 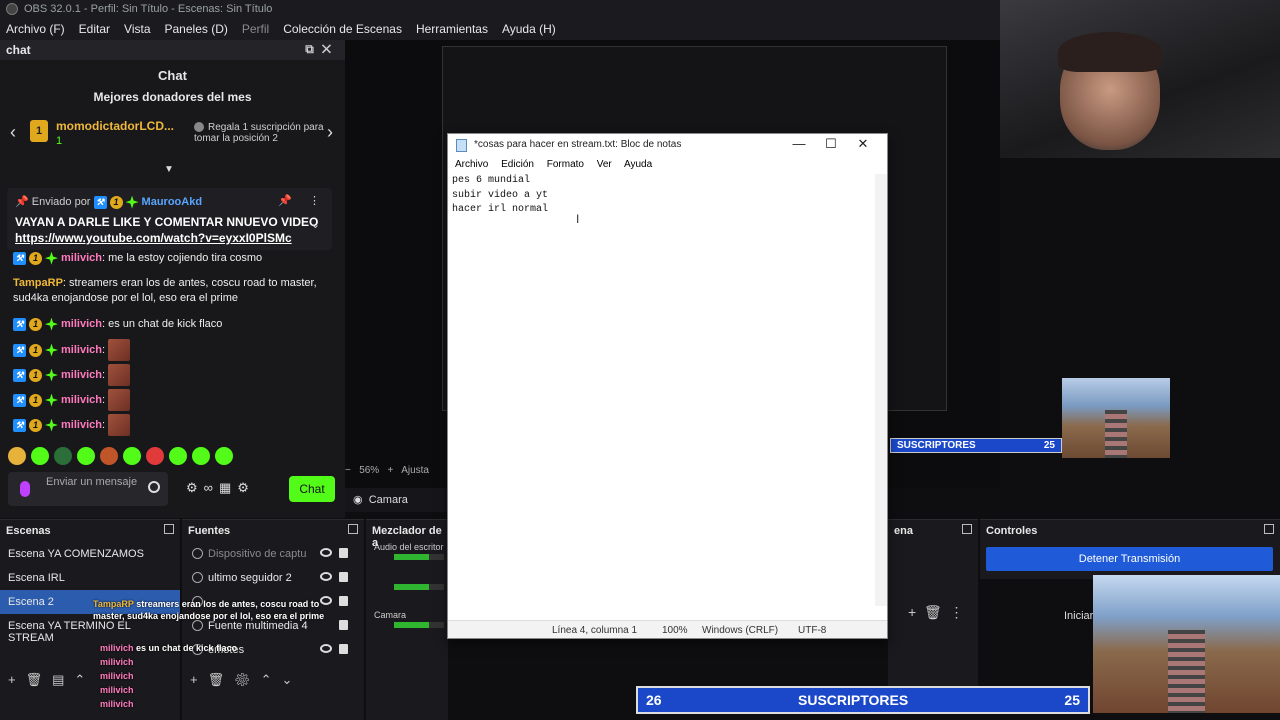 I want to click on dock-window-buttons: ⧉✕, so click(x=322, y=49).